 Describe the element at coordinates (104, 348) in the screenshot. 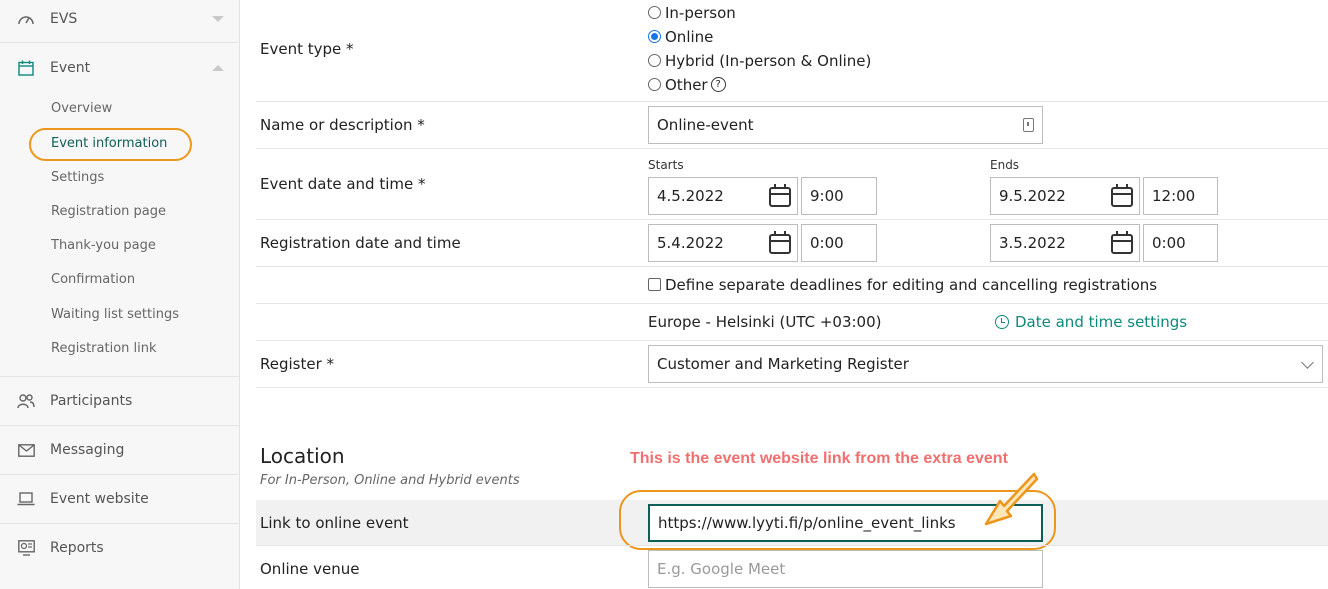

I see `sidebar-item-registration-link: Registration link` at that location.